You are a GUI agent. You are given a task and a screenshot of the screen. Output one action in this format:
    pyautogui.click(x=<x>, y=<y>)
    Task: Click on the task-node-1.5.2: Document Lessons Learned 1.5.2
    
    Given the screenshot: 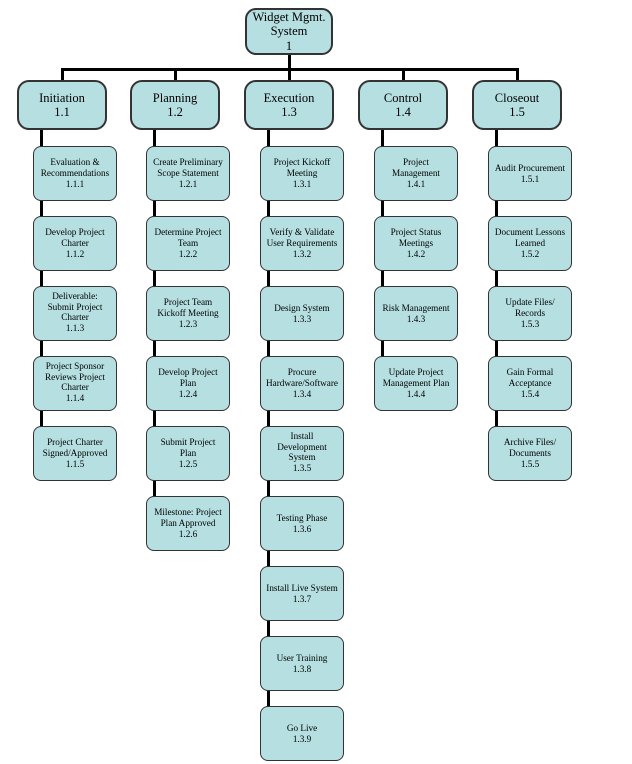 What is the action you would take?
    pyautogui.click(x=530, y=243)
    